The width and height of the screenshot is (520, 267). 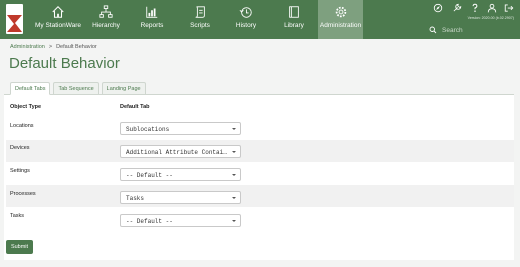 I want to click on nav-library: Library, so click(x=294, y=19).